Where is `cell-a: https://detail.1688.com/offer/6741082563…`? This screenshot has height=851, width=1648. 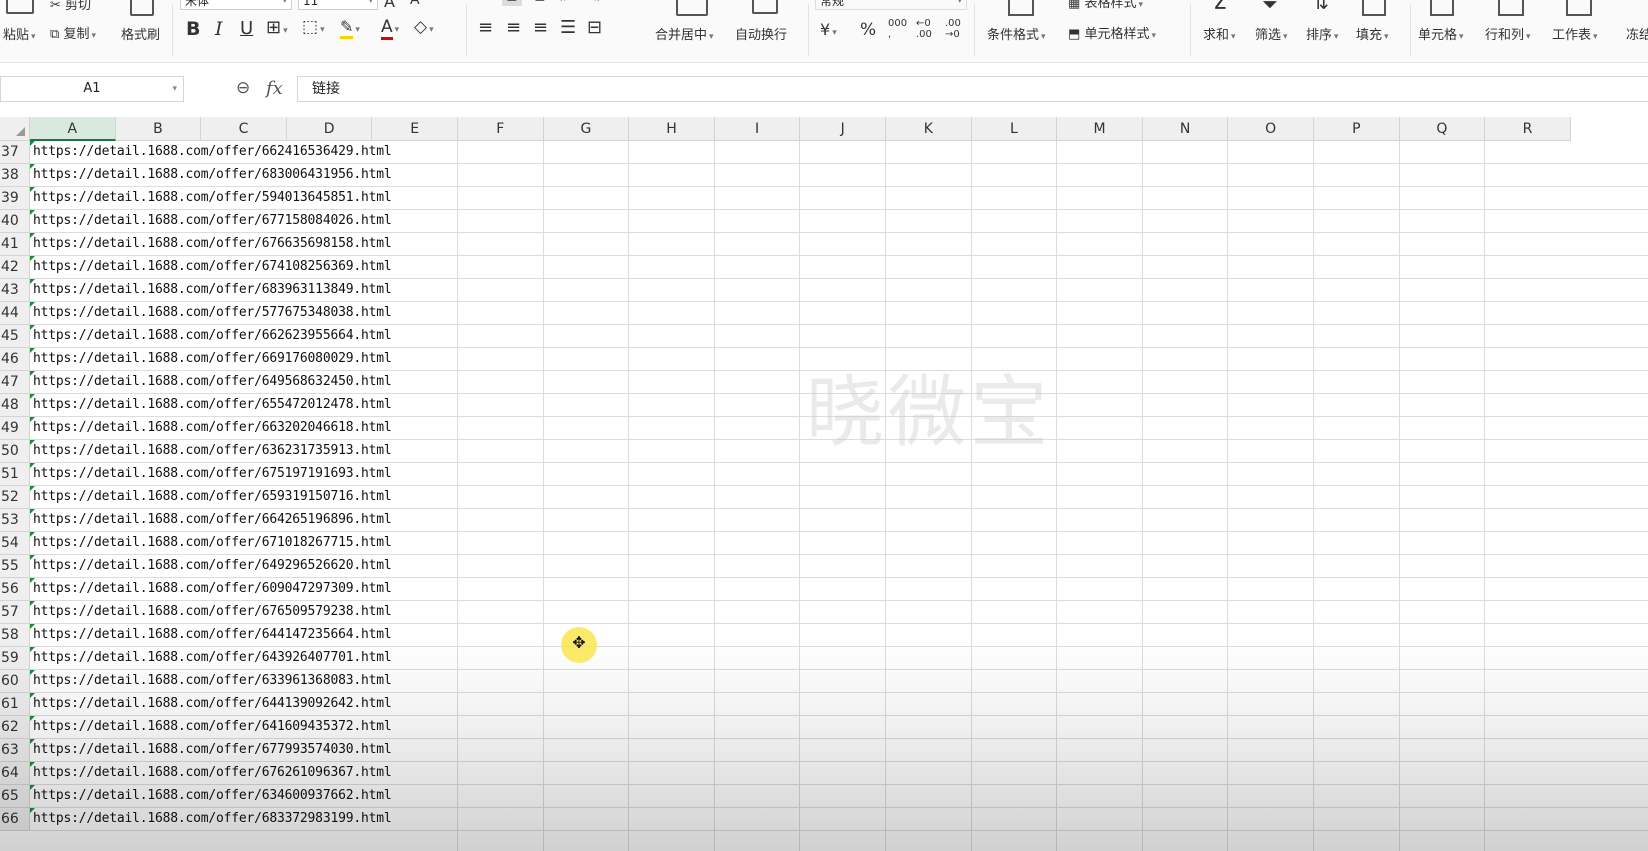 cell-a: https://detail.1688.com/offer/6741082563… is located at coordinates (531, 267).